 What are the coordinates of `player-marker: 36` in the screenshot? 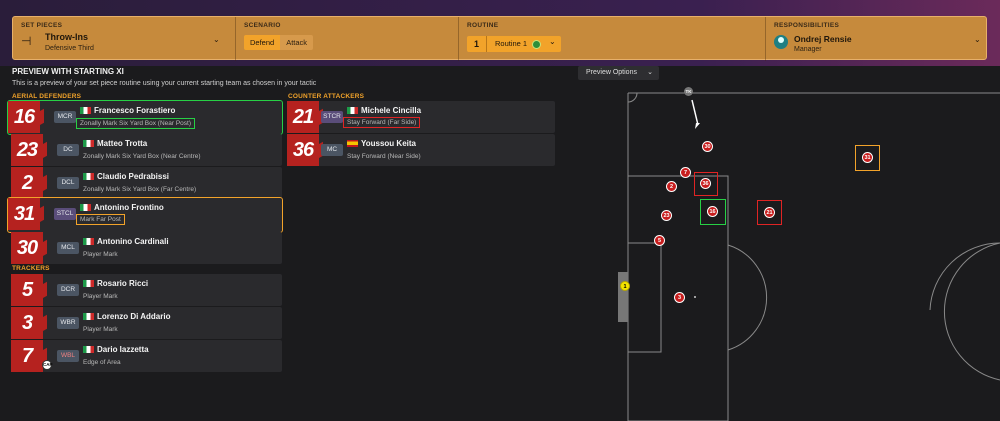 It's located at (705, 183).